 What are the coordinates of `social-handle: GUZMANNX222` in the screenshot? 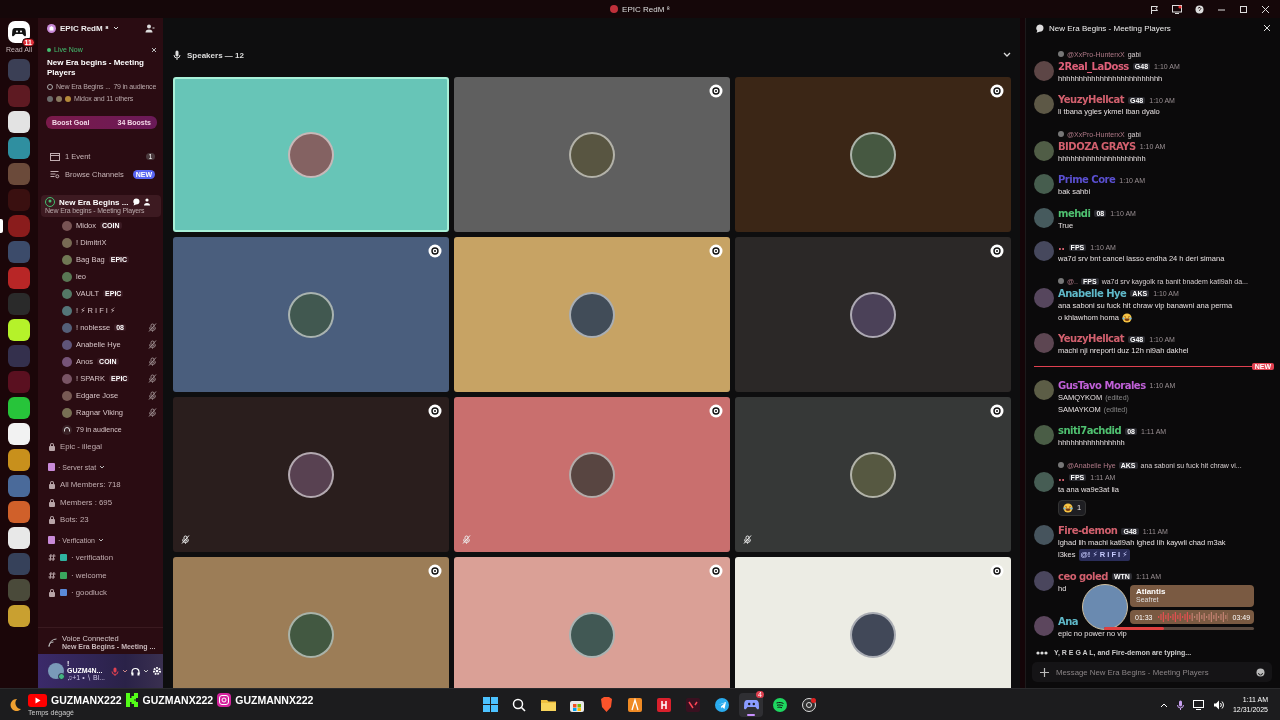 It's located at (274, 700).